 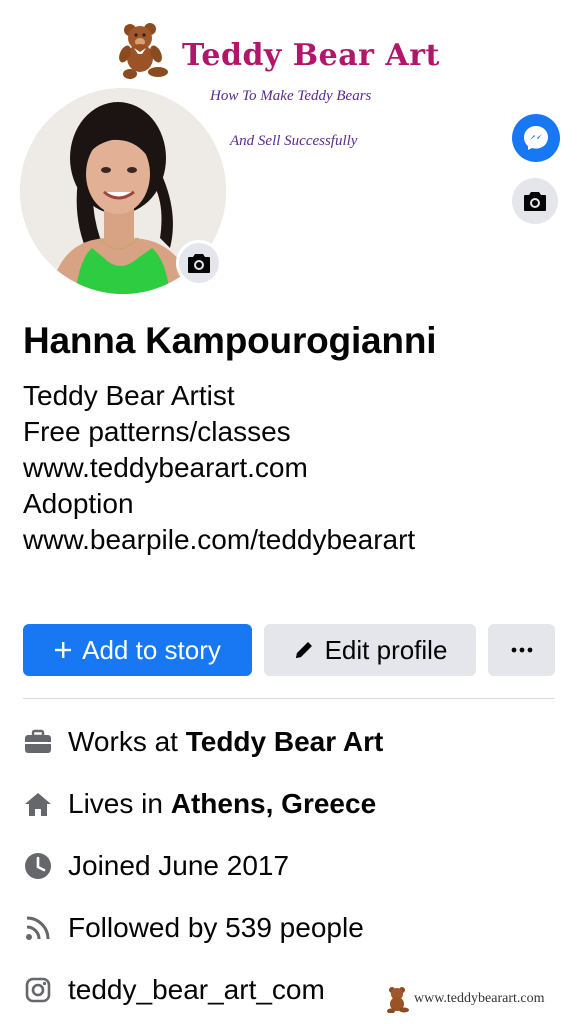 I want to click on watermark: www.teddybearart.com, so click(x=465, y=999).